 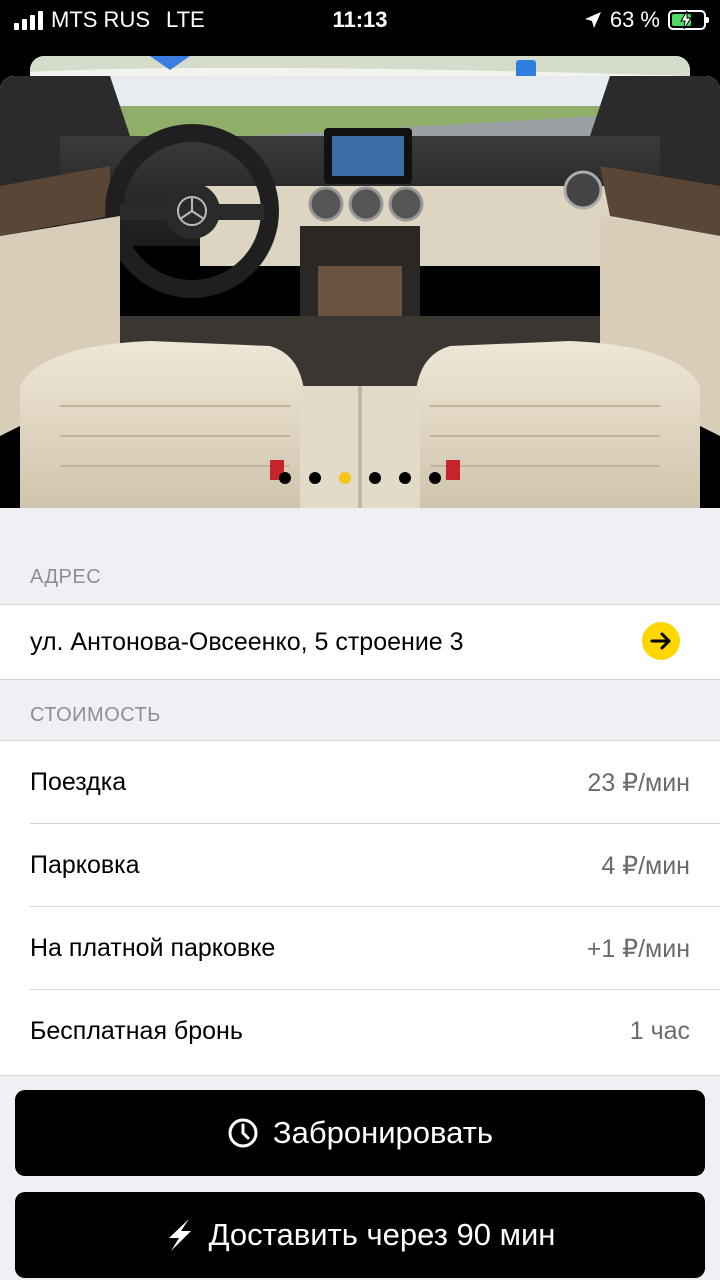 What do you see at coordinates (153, 948) in the screenshot?
I see `price-label: На платной парковке` at bounding box center [153, 948].